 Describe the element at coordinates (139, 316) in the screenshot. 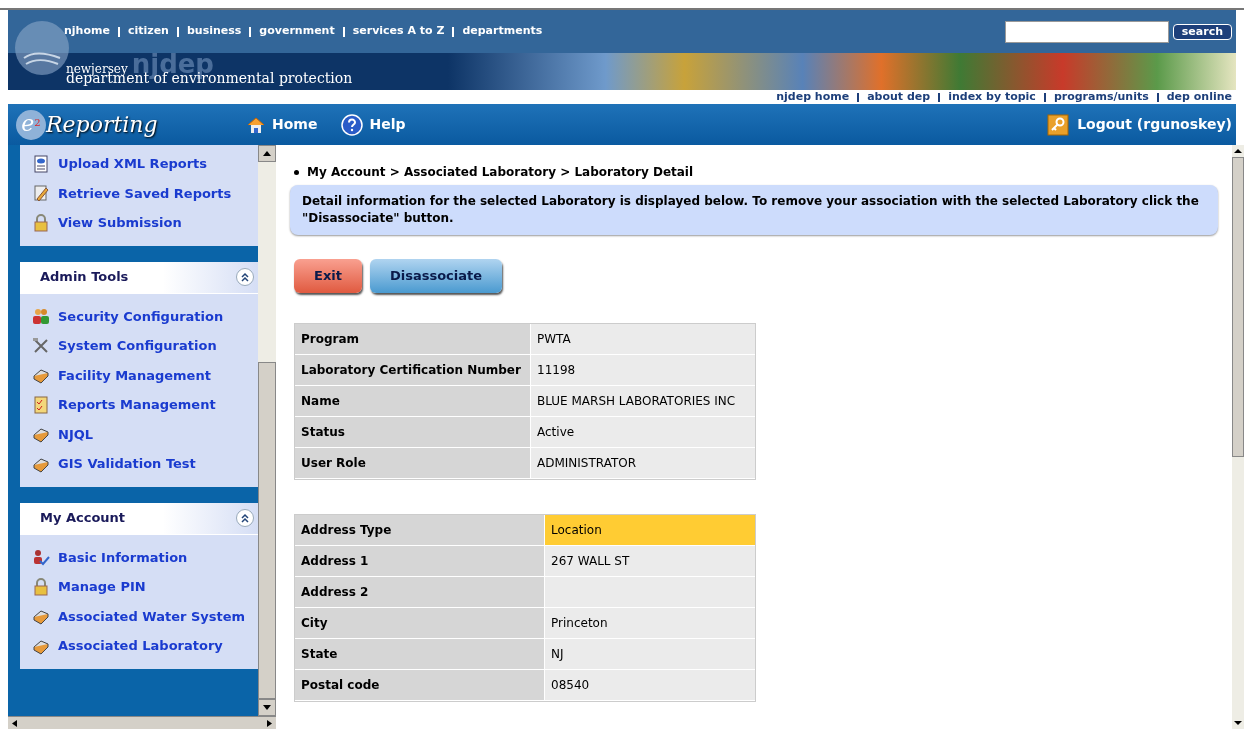

I see `sidebar-link: Security Configuration` at that location.